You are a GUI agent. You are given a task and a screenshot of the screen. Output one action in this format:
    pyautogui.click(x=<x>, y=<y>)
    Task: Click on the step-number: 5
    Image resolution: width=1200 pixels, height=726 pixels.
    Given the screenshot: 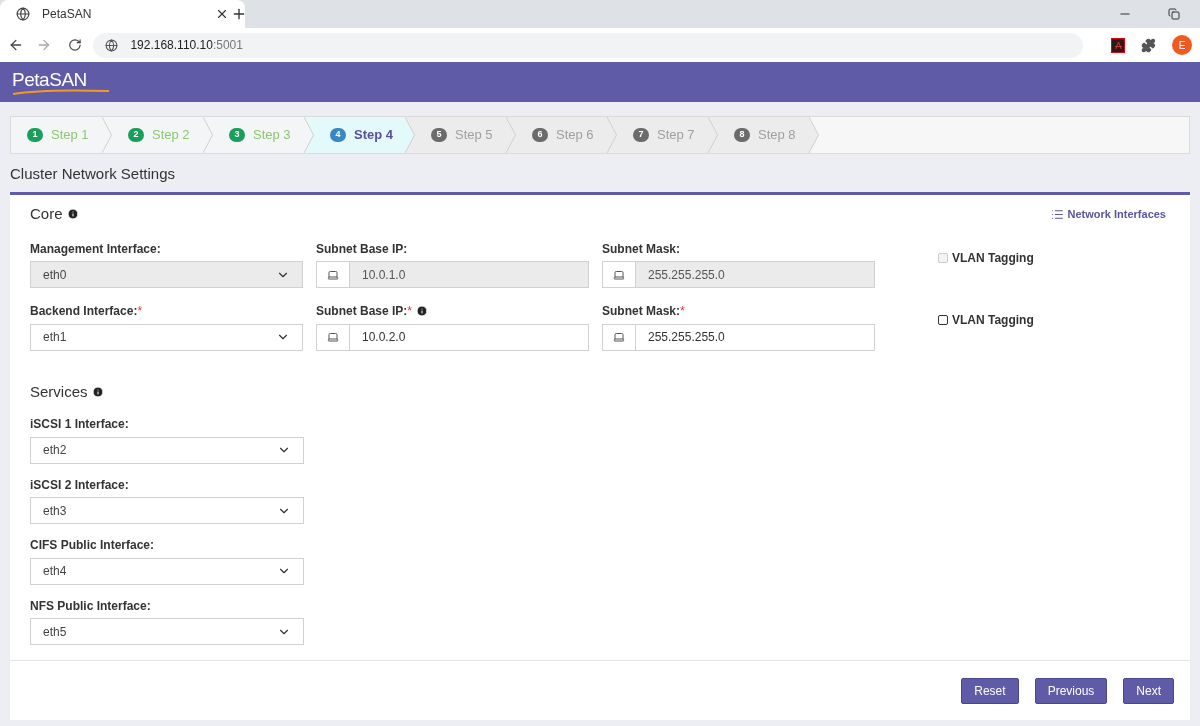 What is the action you would take?
    pyautogui.click(x=439, y=135)
    